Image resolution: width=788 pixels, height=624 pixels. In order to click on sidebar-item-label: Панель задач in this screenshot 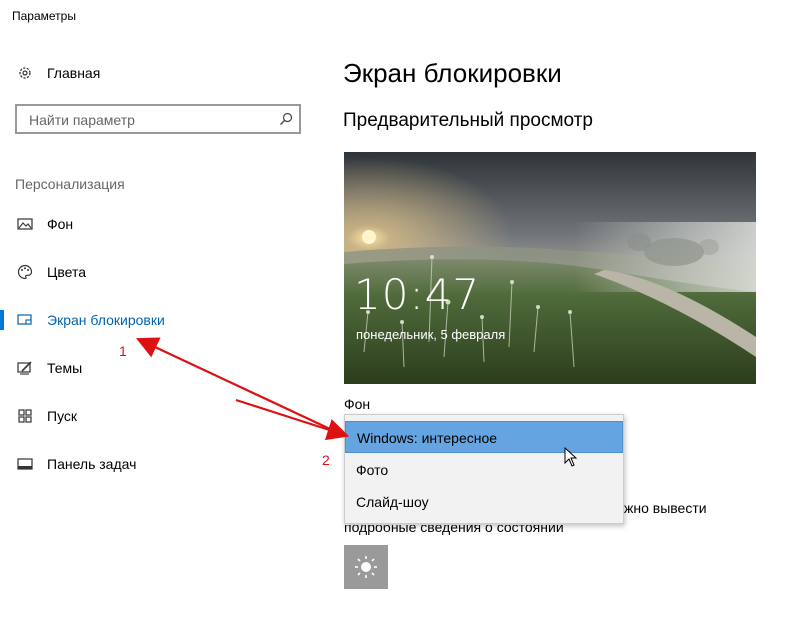, I will do `click(92, 464)`.